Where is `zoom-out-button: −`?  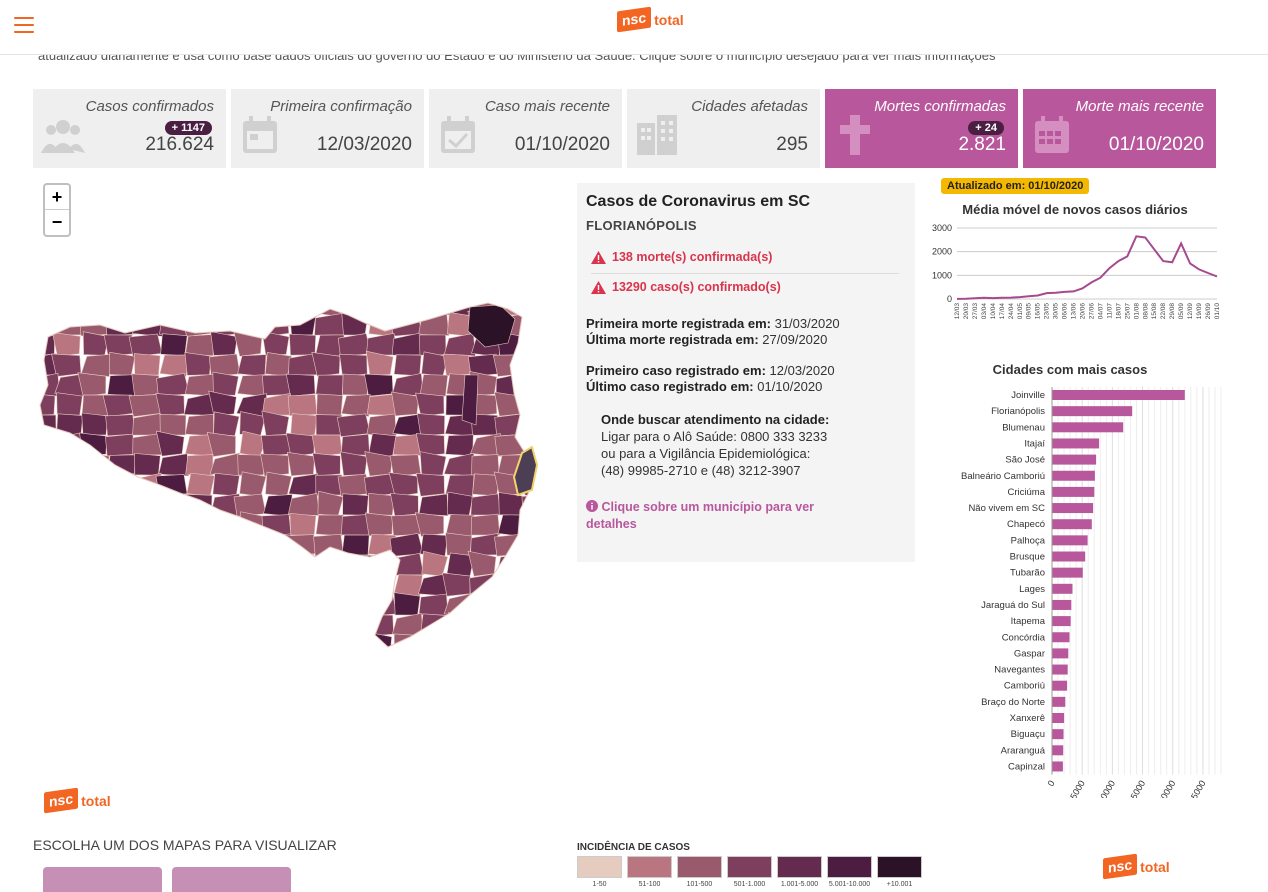
zoom-out-button: − is located at coordinates (57, 222).